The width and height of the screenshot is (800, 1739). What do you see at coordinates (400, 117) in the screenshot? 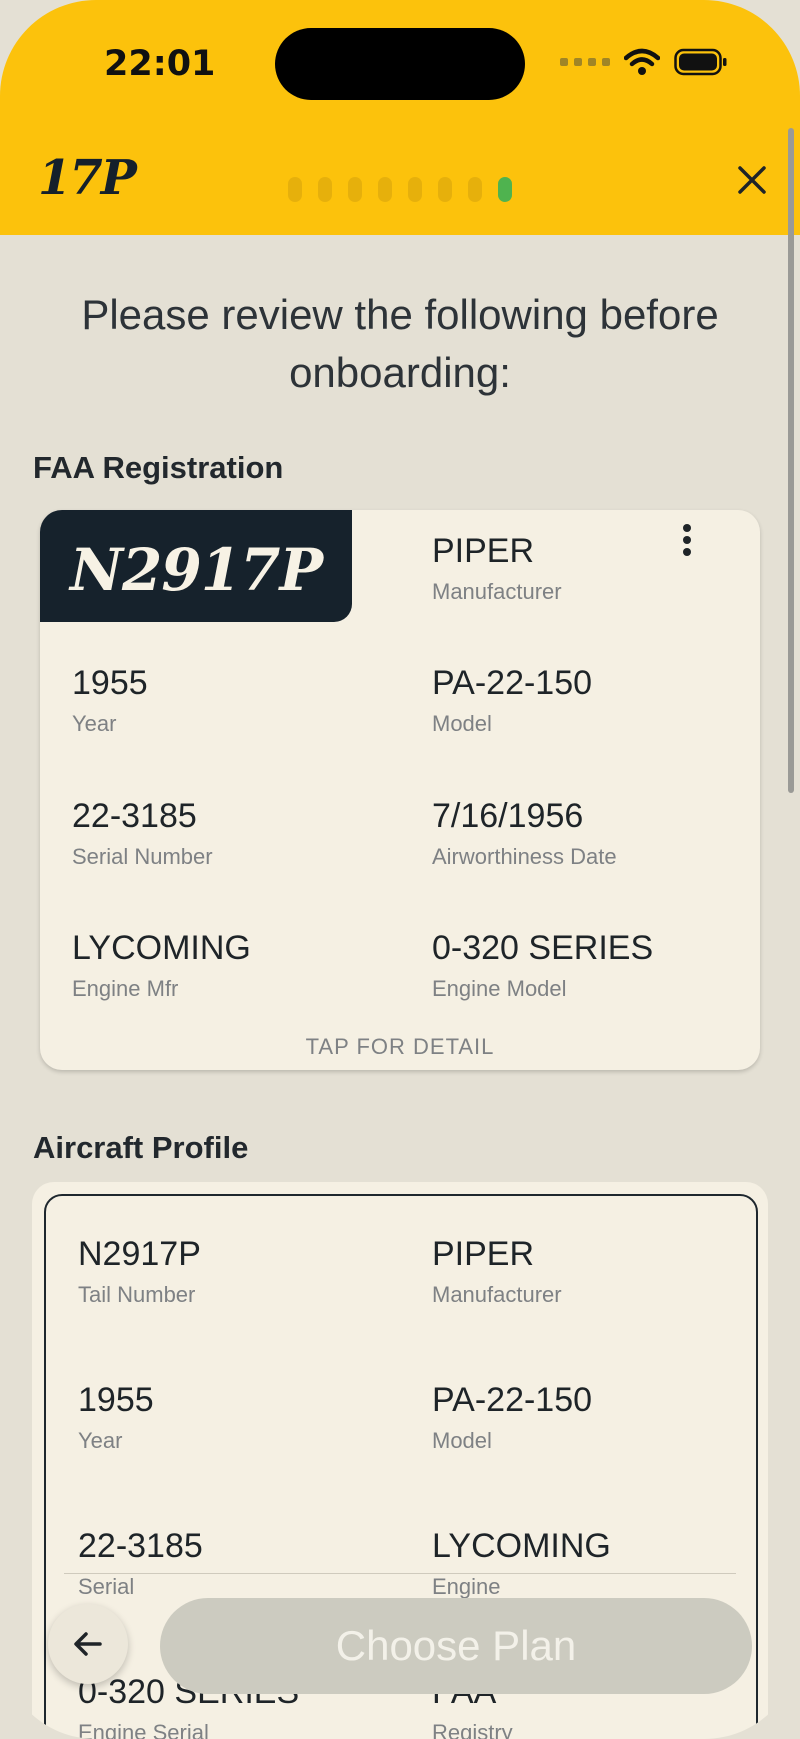
I see `header-bar: 22:01 17P` at bounding box center [400, 117].